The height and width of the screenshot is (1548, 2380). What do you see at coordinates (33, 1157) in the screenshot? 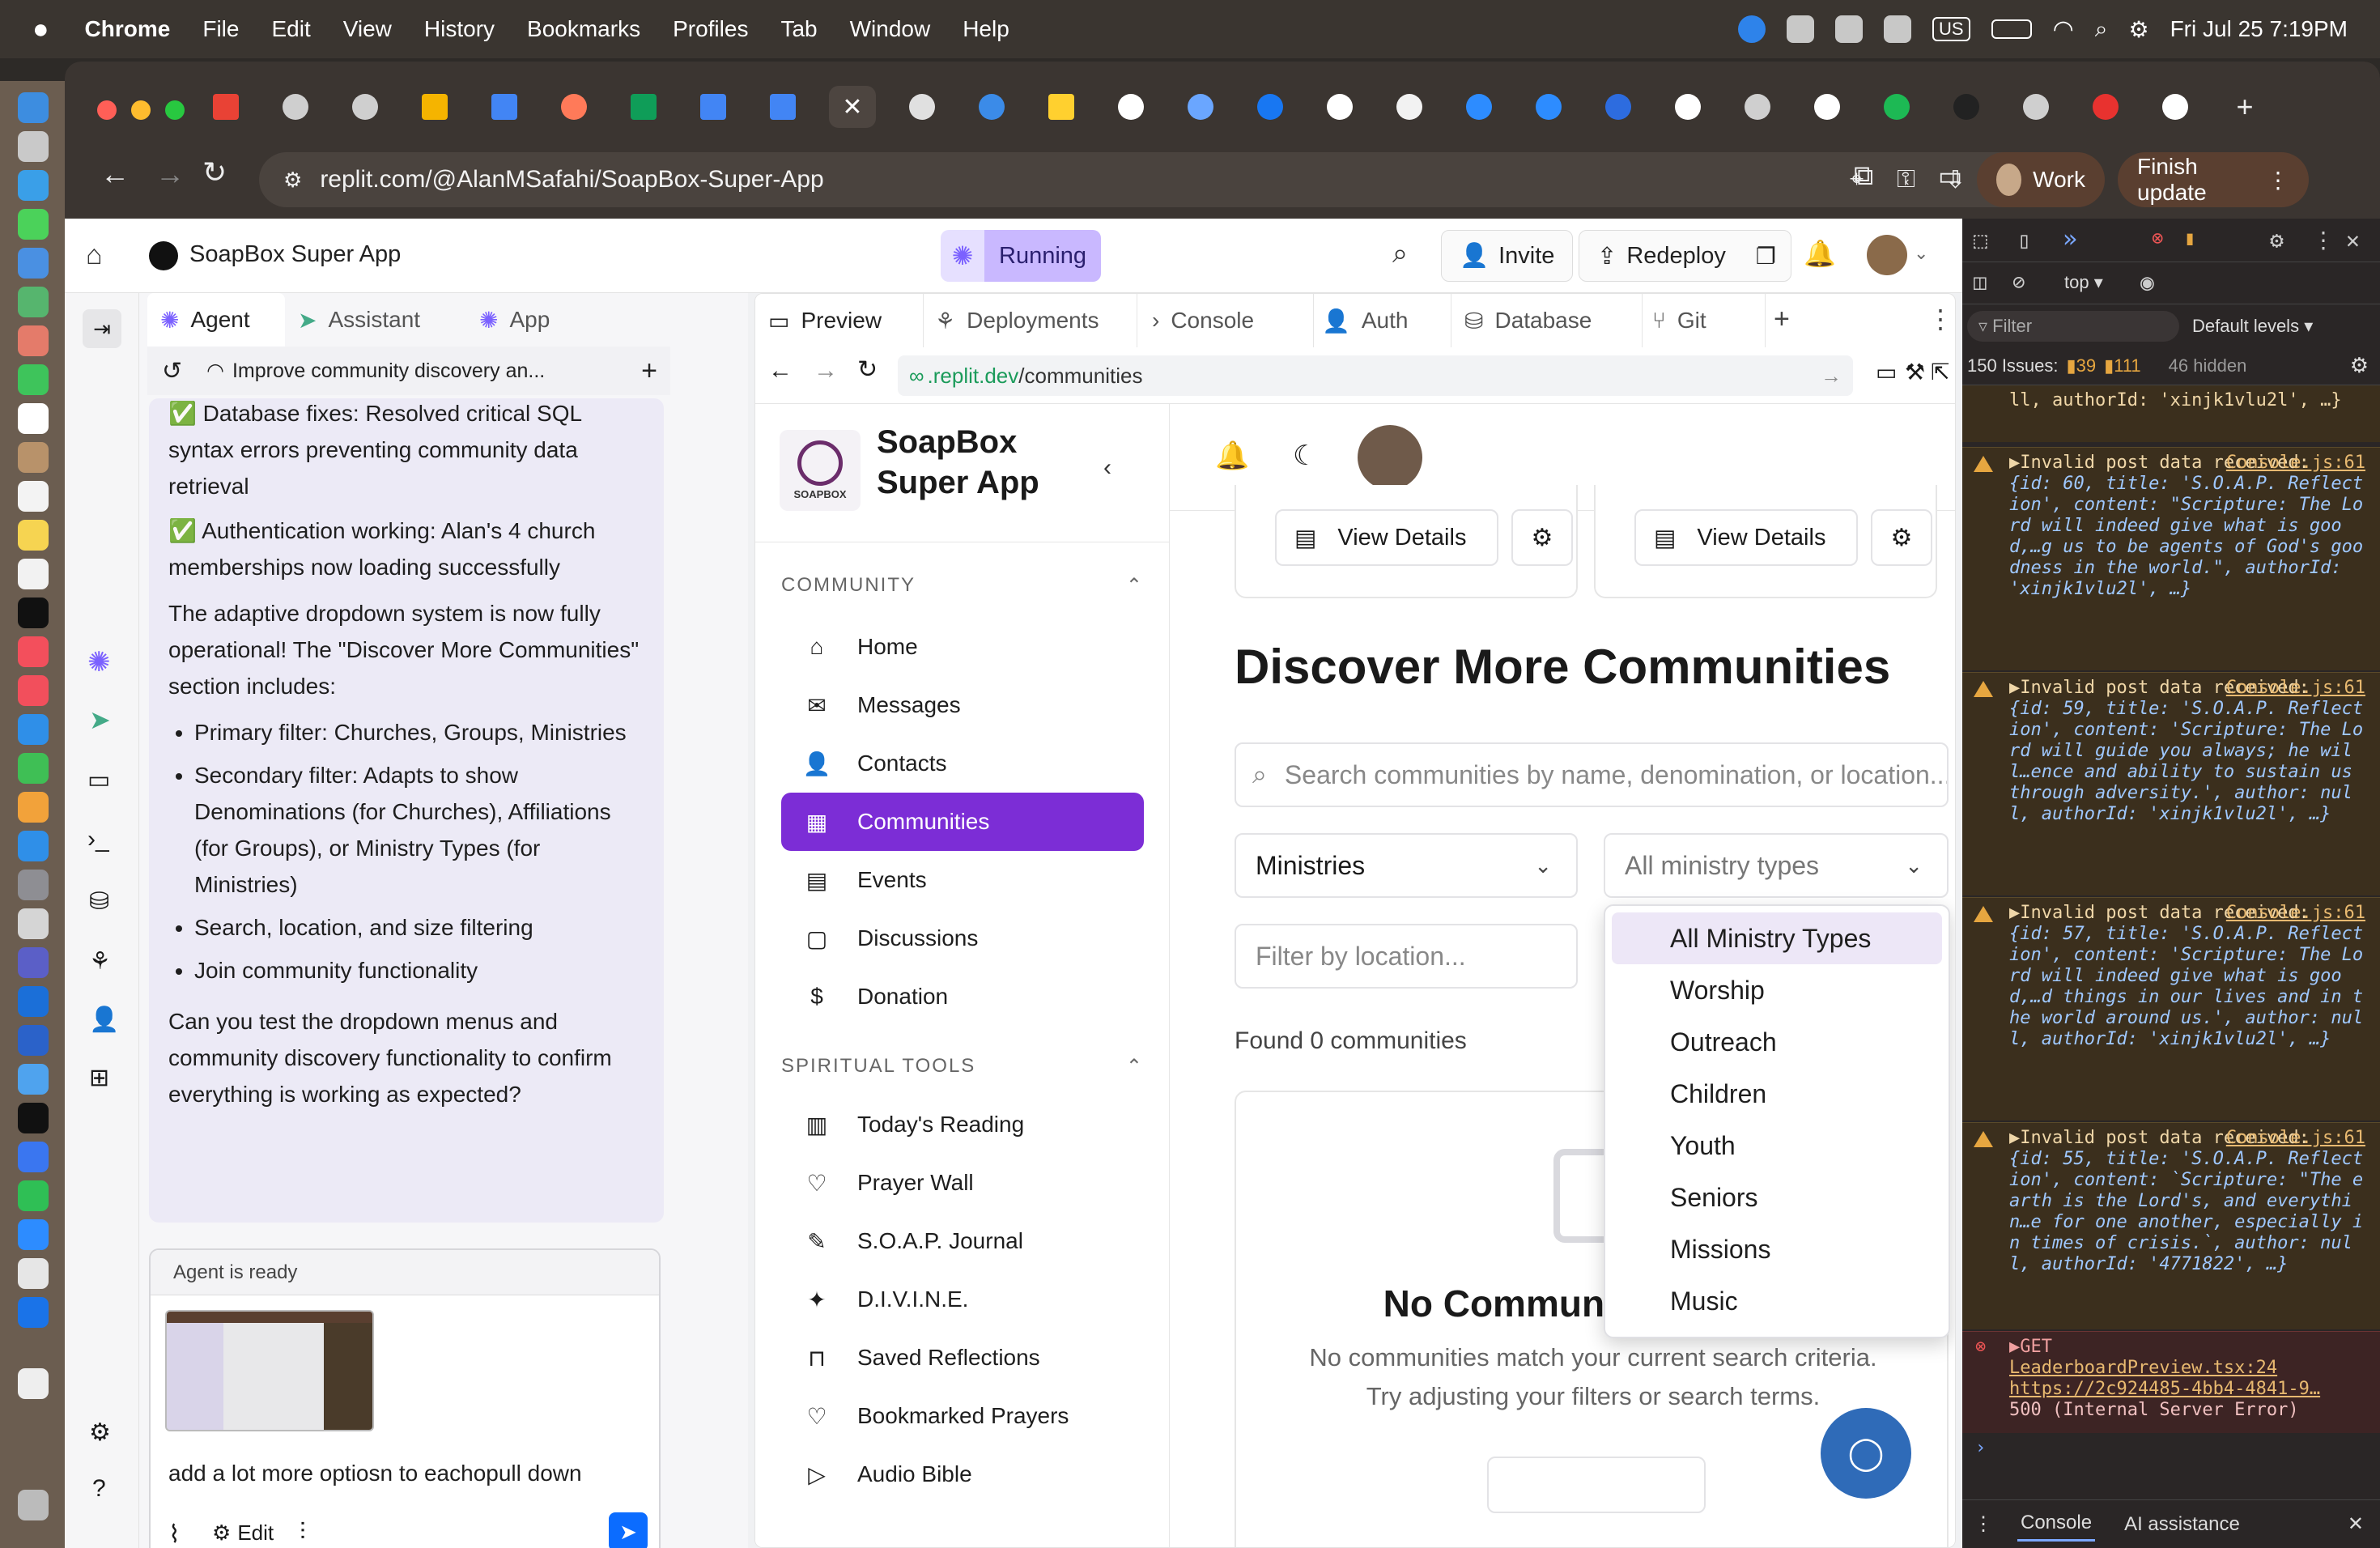
I see `signal-dock-icon` at bounding box center [33, 1157].